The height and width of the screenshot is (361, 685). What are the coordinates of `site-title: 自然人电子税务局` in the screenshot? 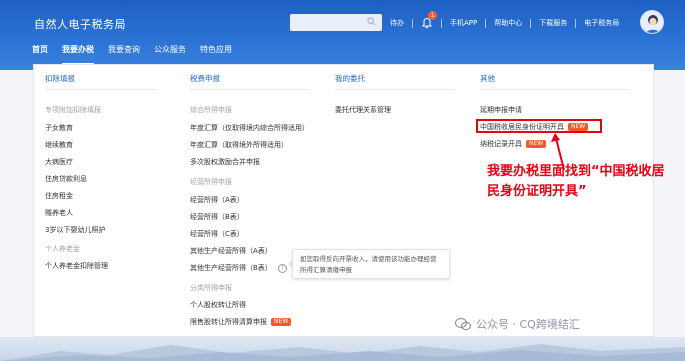 It's located at (80, 24).